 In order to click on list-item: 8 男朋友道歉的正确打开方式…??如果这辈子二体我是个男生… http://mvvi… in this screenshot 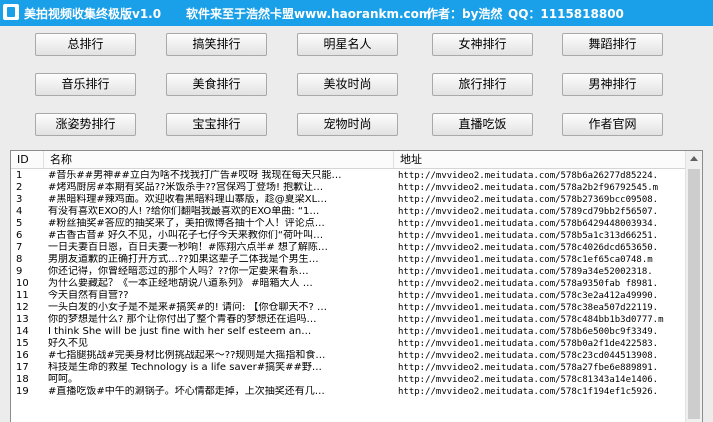, I will do `click(348, 260)`.